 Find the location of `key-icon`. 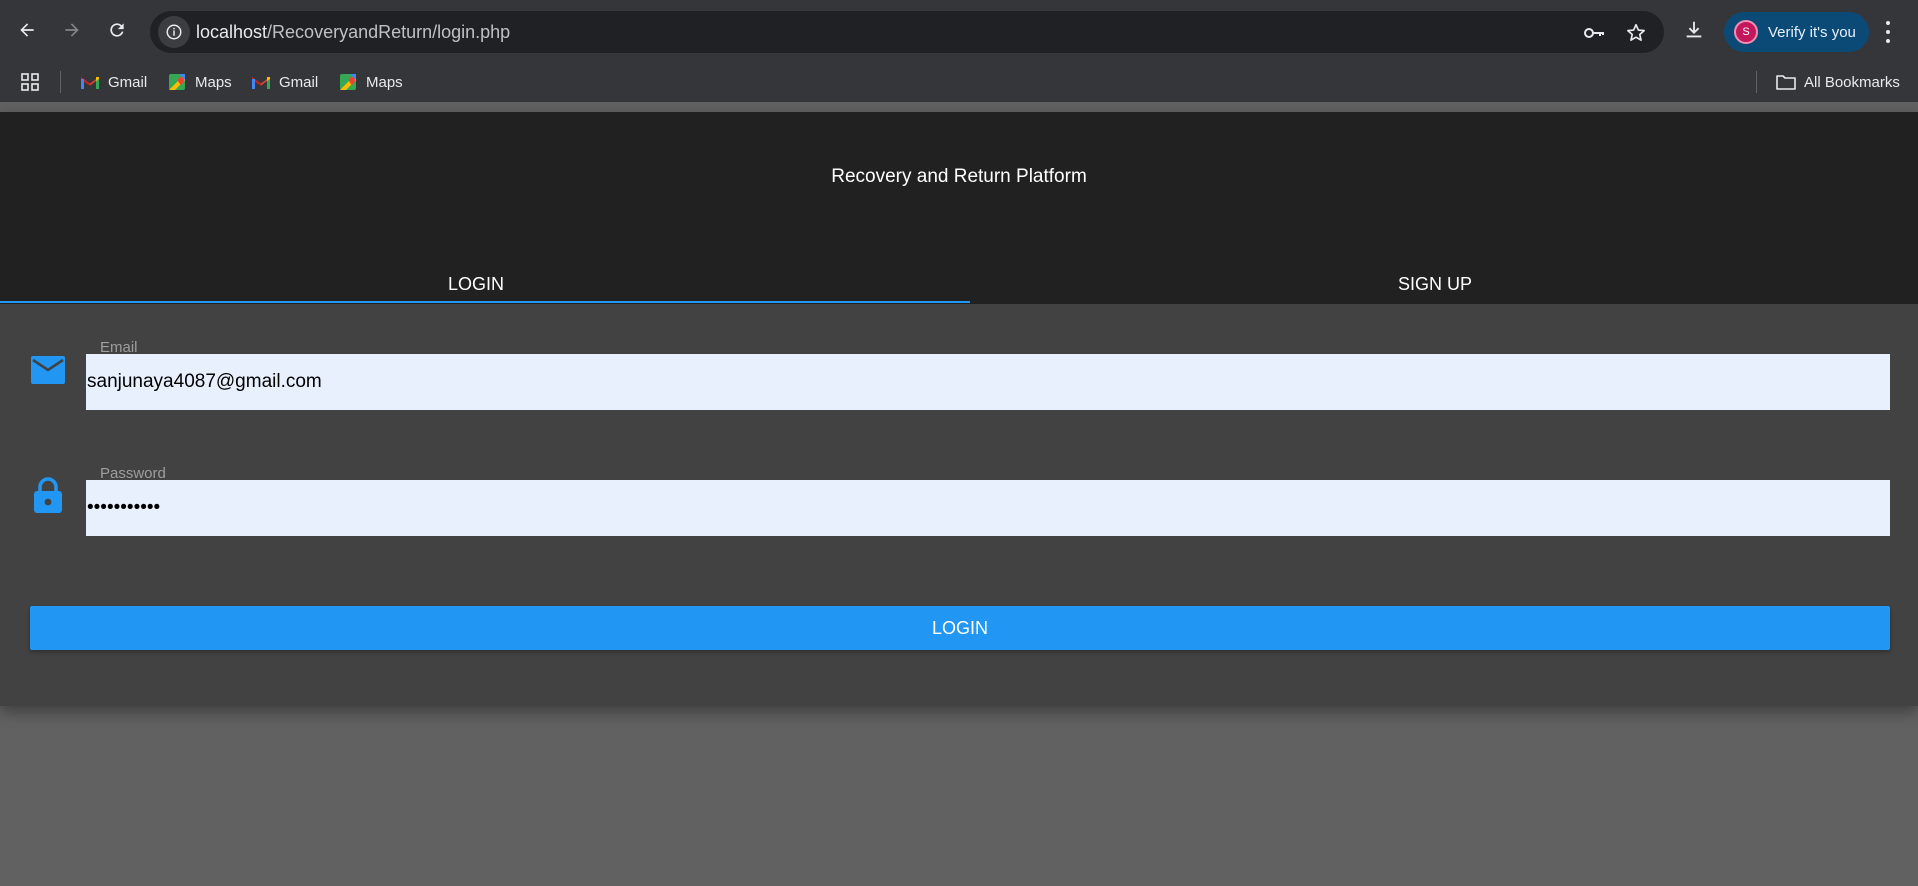

key-icon is located at coordinates (1594, 33).